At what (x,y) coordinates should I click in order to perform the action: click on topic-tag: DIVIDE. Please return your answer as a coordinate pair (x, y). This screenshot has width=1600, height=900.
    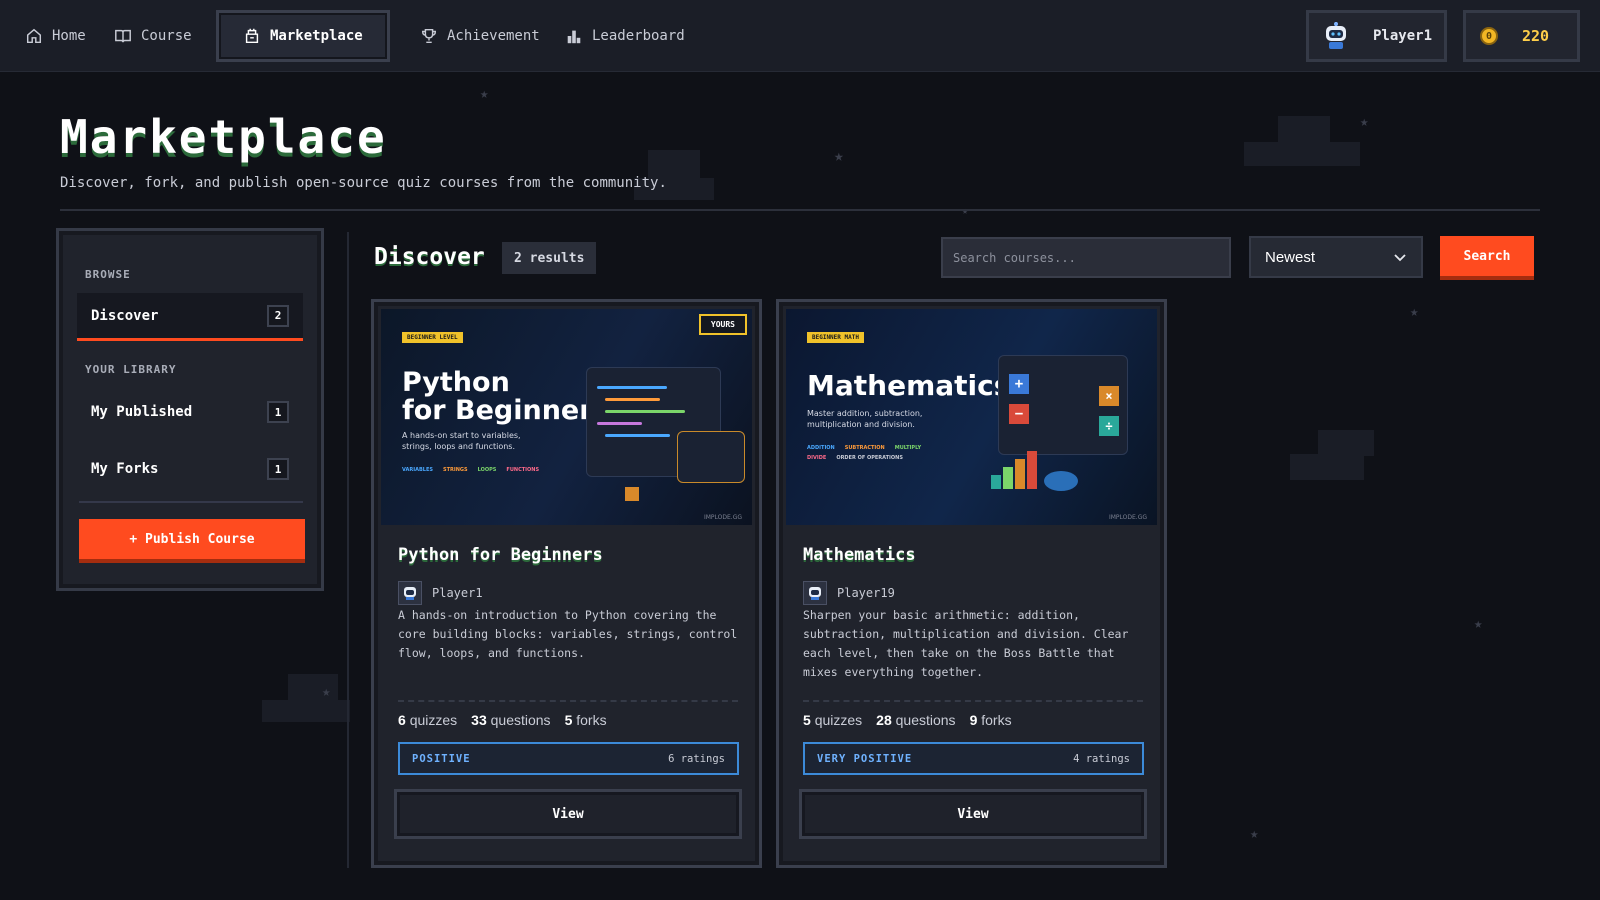
    Looking at the image, I should click on (817, 458).